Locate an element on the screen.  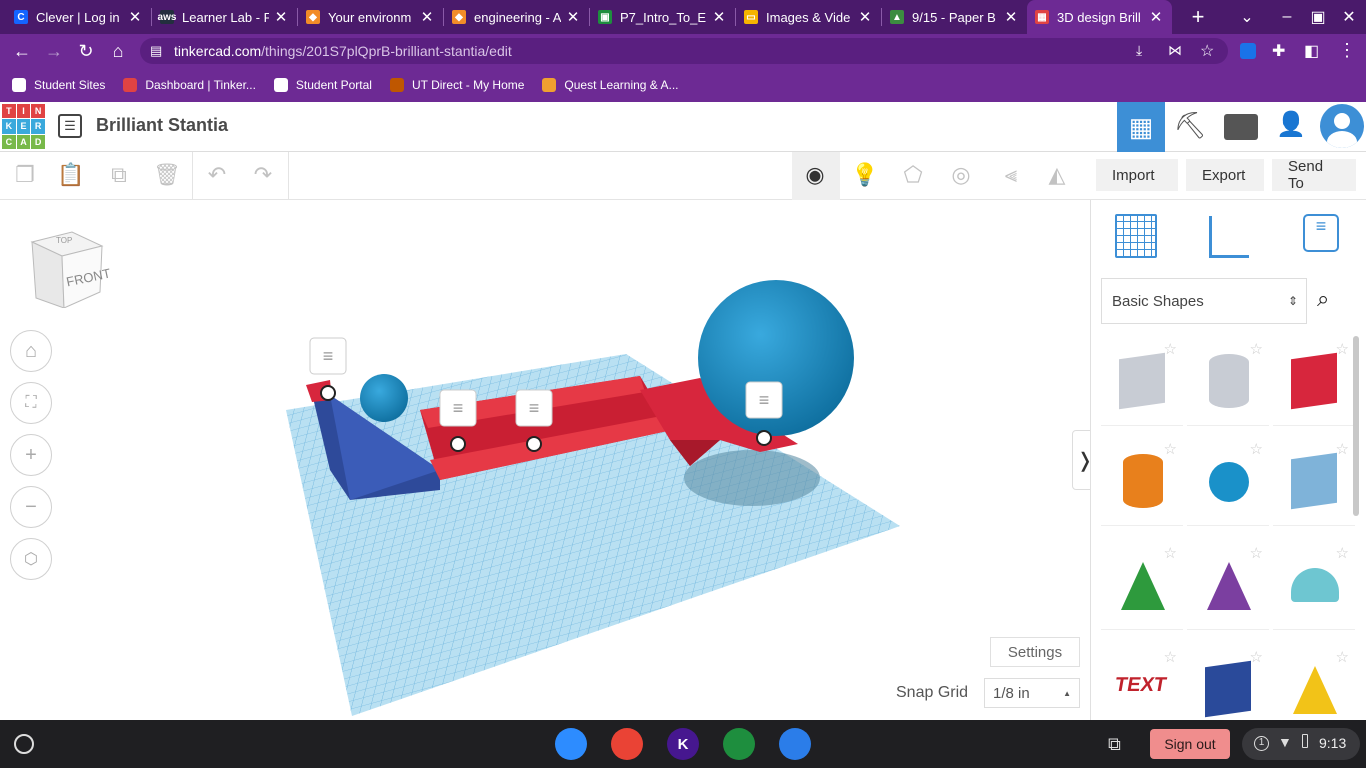
view-cube: TOP FRONT is located at coordinates (70, 268).